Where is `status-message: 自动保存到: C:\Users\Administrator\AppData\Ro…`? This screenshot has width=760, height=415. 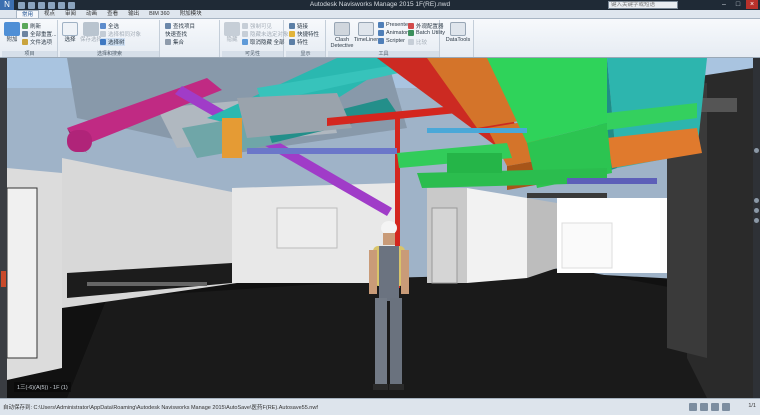 status-message: 自动保存到: C:\Users\Administrator\AppData\Ro… is located at coordinates (160, 408).